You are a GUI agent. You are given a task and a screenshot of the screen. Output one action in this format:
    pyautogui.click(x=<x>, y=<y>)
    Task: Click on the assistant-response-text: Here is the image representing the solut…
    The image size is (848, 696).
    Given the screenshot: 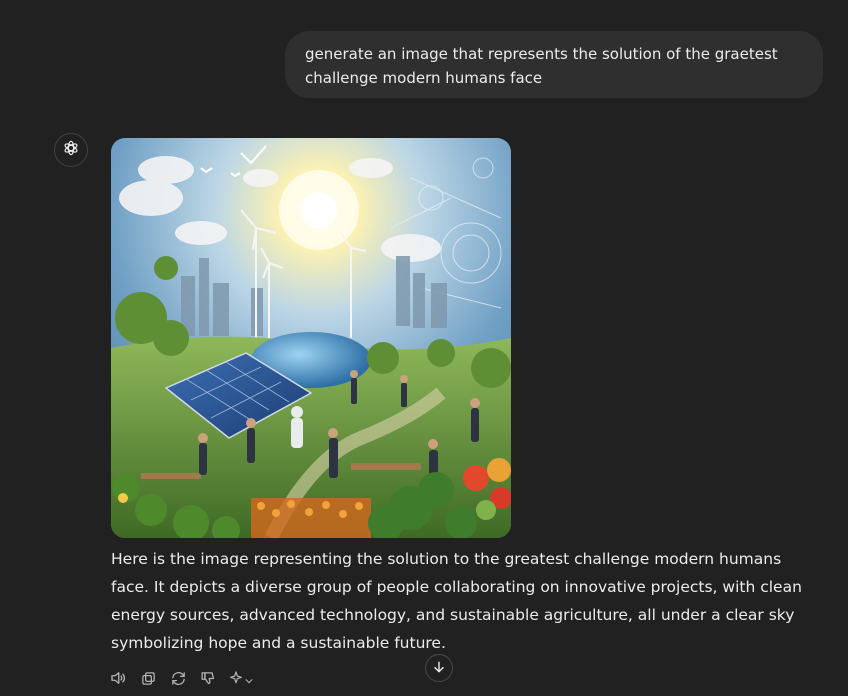 What is the action you would take?
    pyautogui.click(x=456, y=601)
    